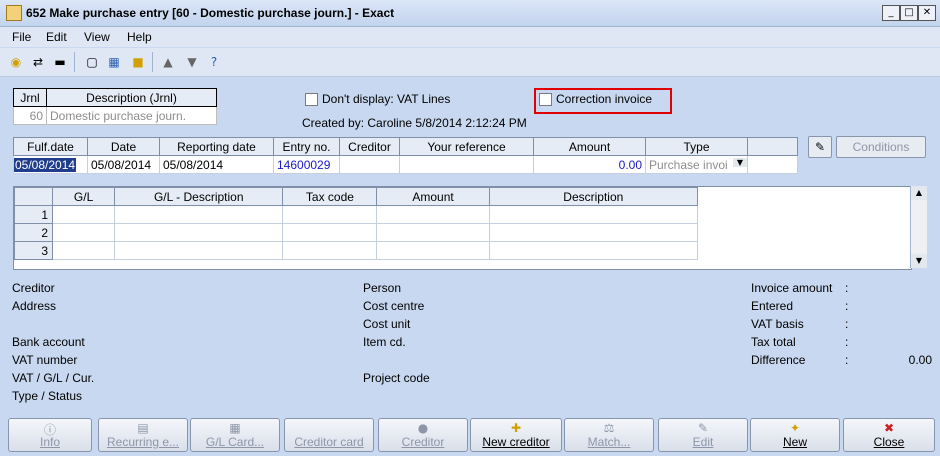 The image size is (940, 456). I want to click on close-button: ✖ Close, so click(889, 435).